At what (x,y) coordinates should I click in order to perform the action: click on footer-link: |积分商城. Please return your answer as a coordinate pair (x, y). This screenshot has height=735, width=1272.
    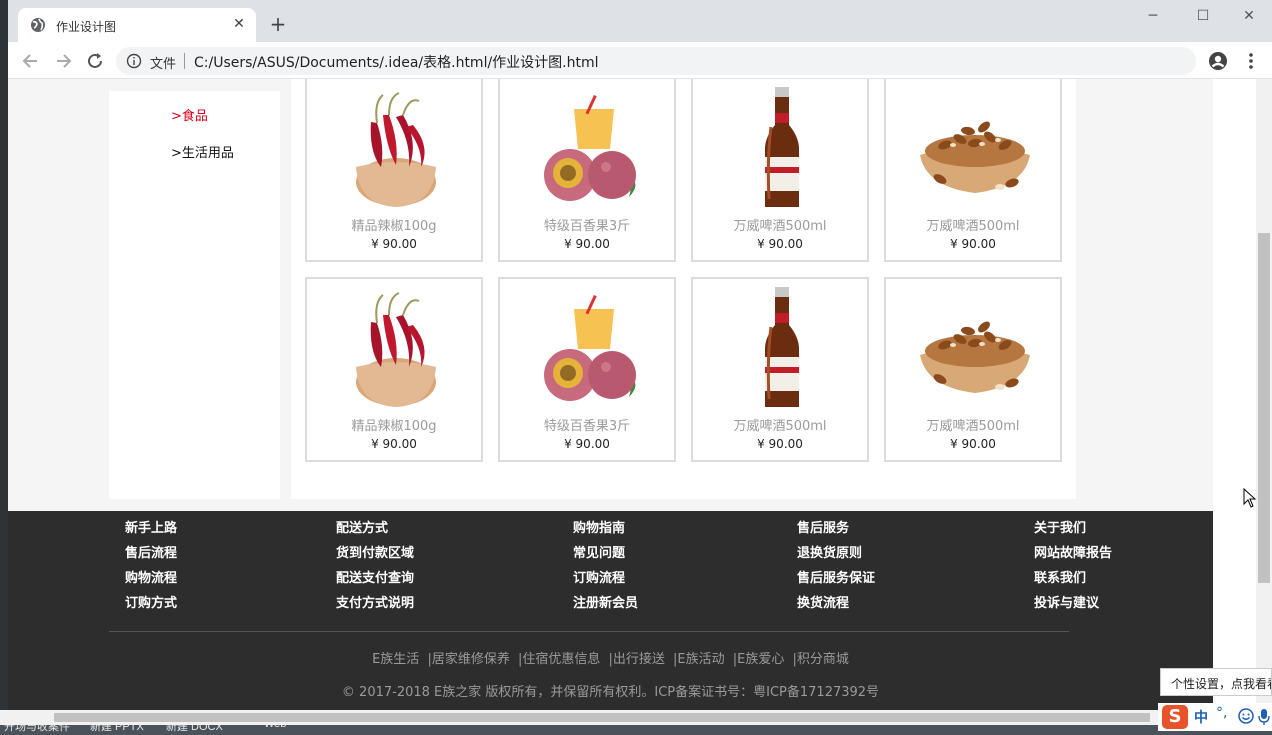
    Looking at the image, I should click on (821, 659).